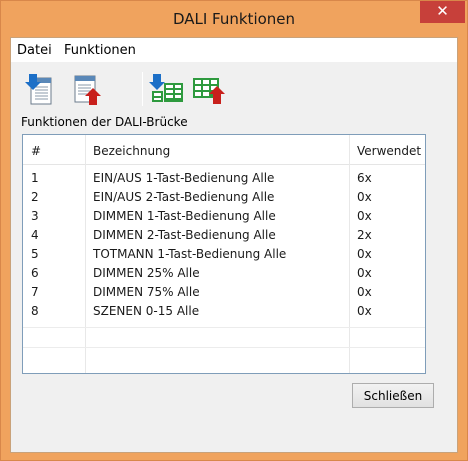  What do you see at coordinates (146, 273) in the screenshot?
I see `cell-bezeichnung: DIMMEN 25% Alle` at bounding box center [146, 273].